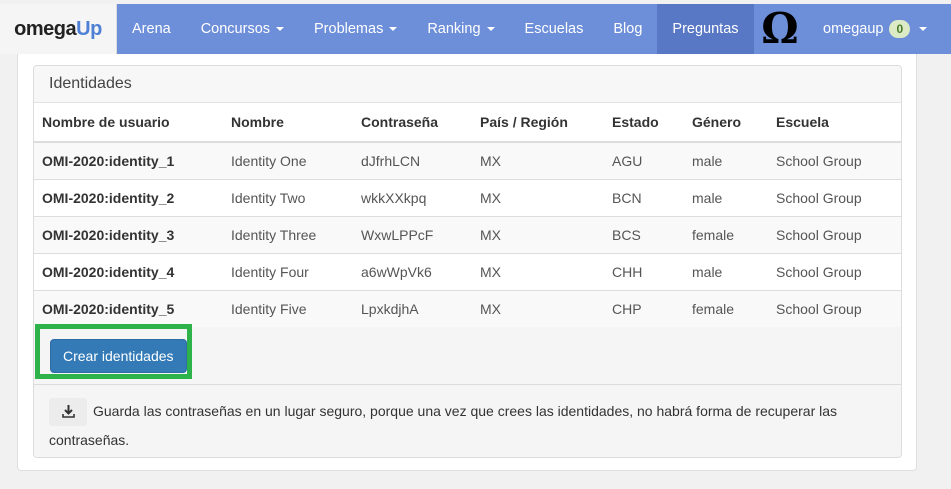 The width and height of the screenshot is (951, 489). Describe the element at coordinates (644, 272) in the screenshot. I see `state-cell: CHH` at that location.